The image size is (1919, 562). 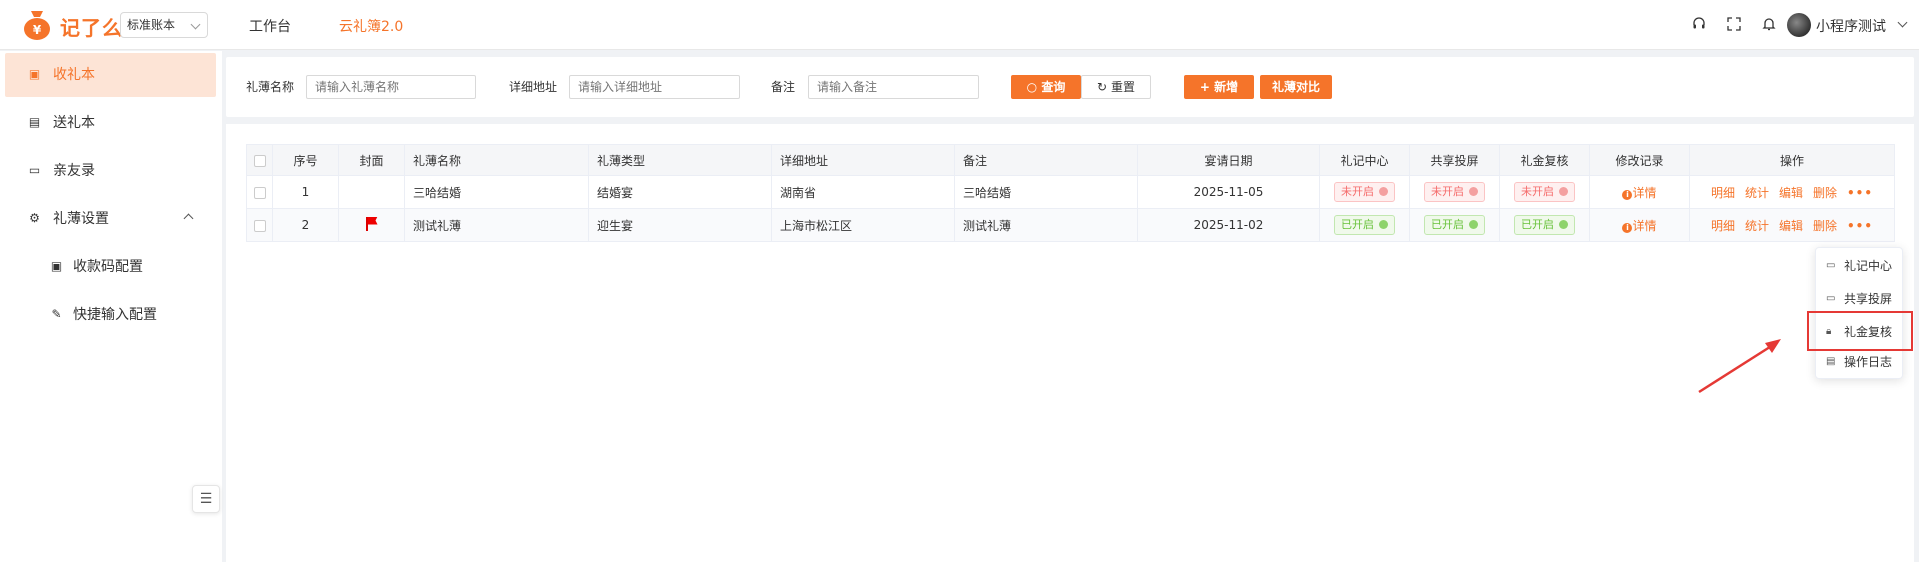 What do you see at coordinates (34, 170) in the screenshot?
I see `folder-icon: ▭` at bounding box center [34, 170].